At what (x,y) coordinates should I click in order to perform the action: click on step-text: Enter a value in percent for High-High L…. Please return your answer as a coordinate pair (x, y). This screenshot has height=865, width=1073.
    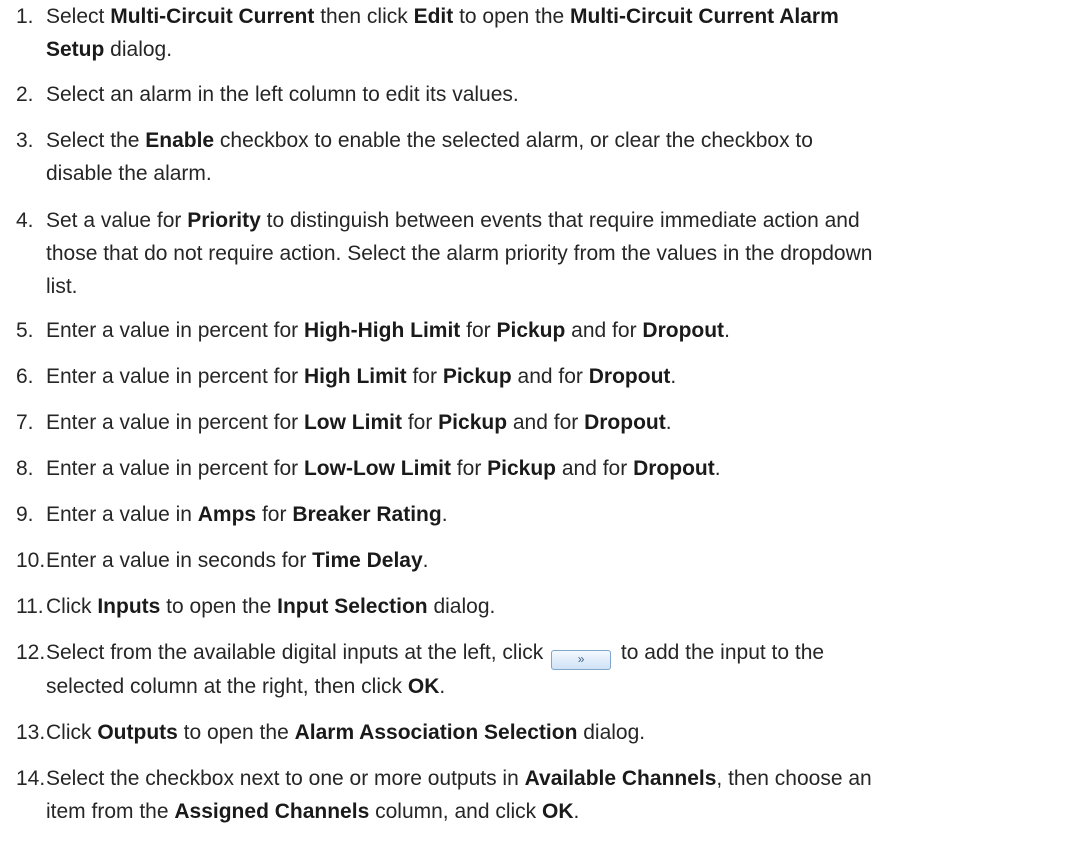
    Looking at the image, I should click on (539, 330).